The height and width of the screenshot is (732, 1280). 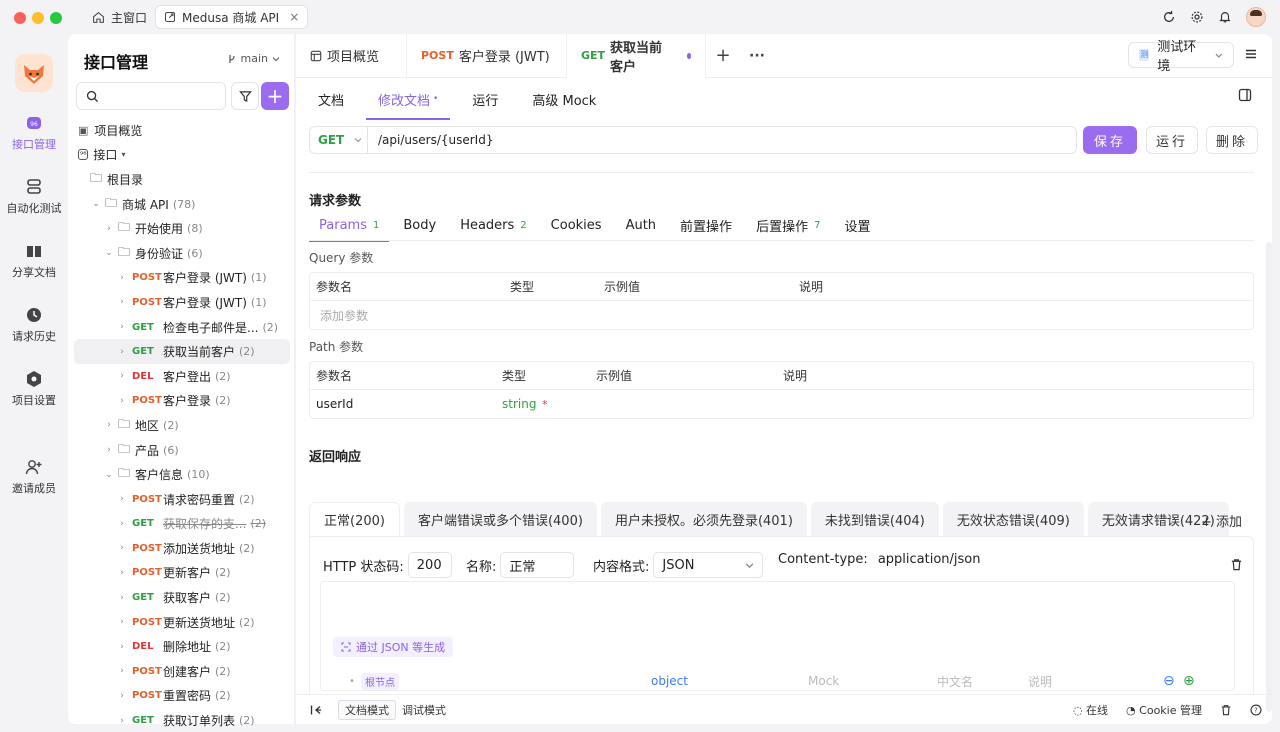 I want to click on cookie-manager-button: ◔ Cookie 管理, so click(x=1164, y=710).